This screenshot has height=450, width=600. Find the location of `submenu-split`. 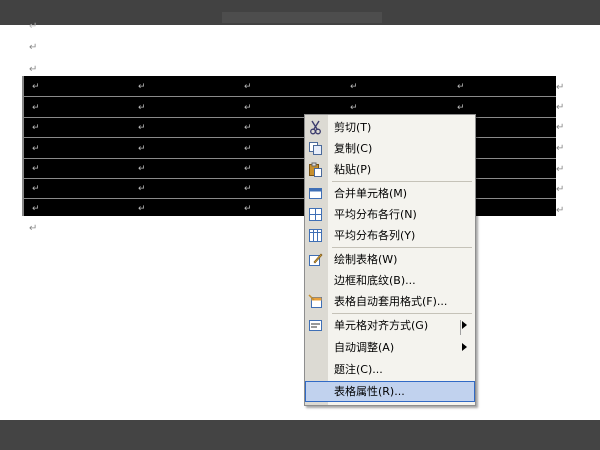

submenu-split is located at coordinates (460, 327).